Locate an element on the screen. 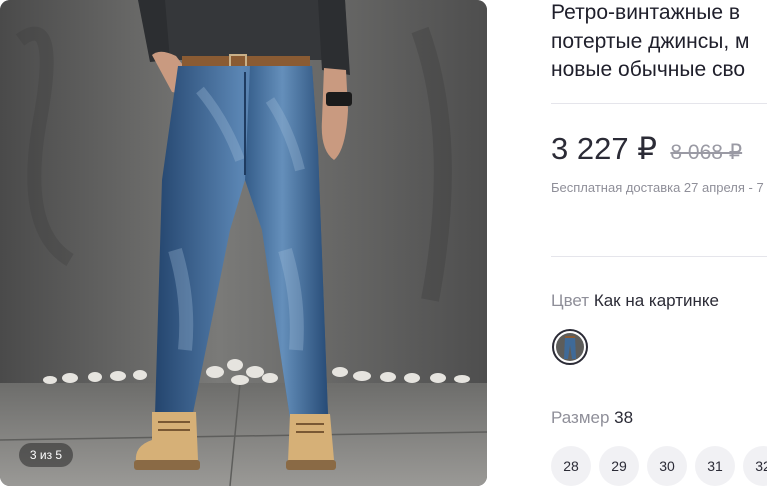 The height and width of the screenshot is (490, 767). size-option-32: 32 is located at coordinates (755, 466).